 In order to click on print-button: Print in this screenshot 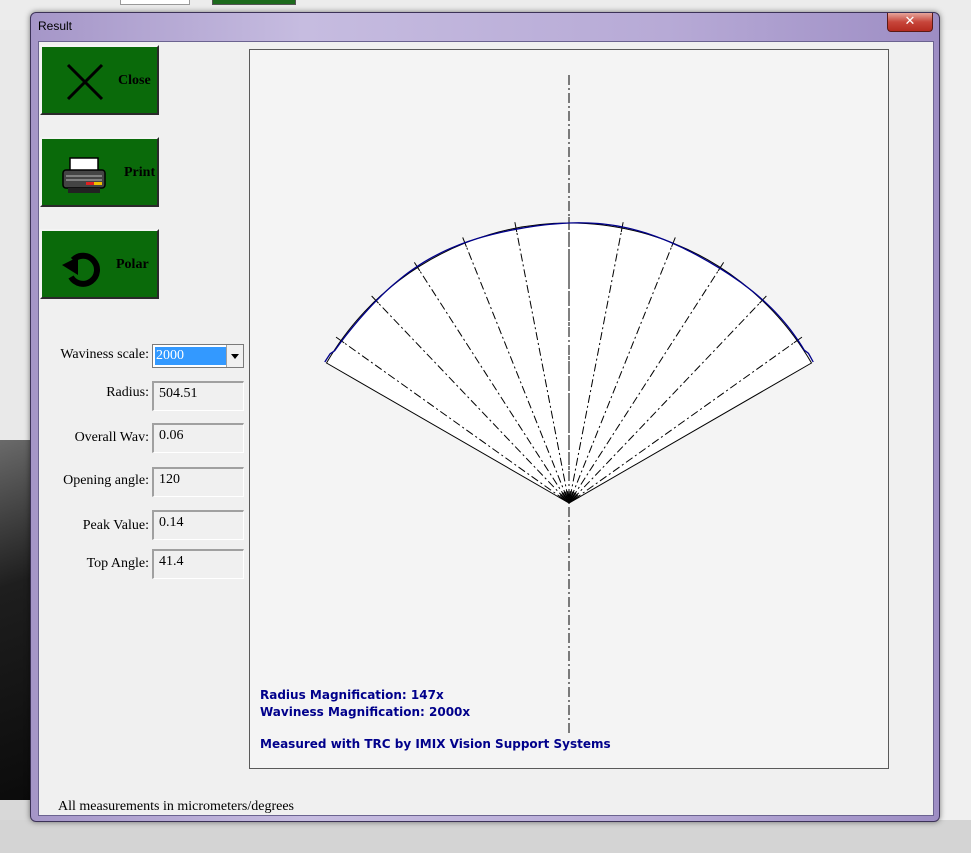, I will do `click(99, 172)`.